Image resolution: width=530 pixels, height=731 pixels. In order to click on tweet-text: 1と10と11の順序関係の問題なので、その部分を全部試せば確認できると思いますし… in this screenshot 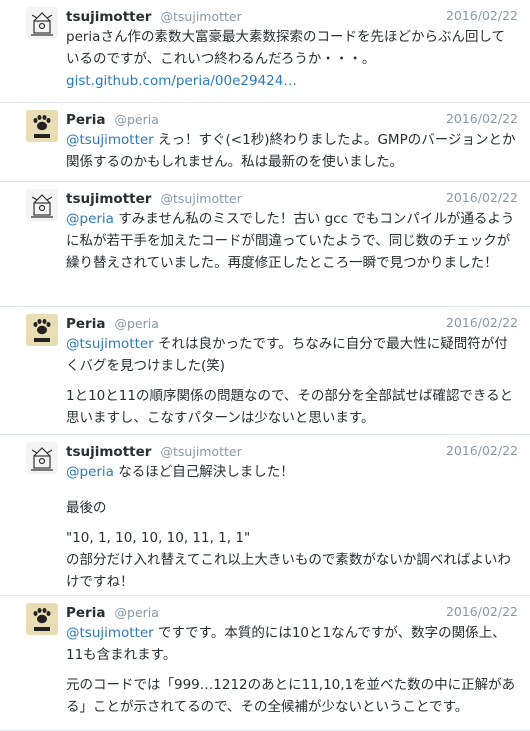, I will do `click(290, 407)`.